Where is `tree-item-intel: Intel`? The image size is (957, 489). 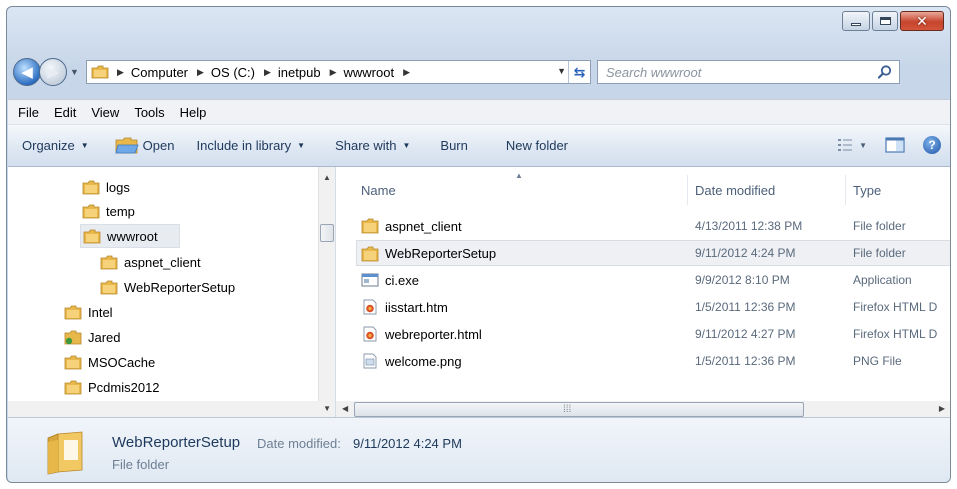 tree-item-intel: Intel is located at coordinates (88, 312).